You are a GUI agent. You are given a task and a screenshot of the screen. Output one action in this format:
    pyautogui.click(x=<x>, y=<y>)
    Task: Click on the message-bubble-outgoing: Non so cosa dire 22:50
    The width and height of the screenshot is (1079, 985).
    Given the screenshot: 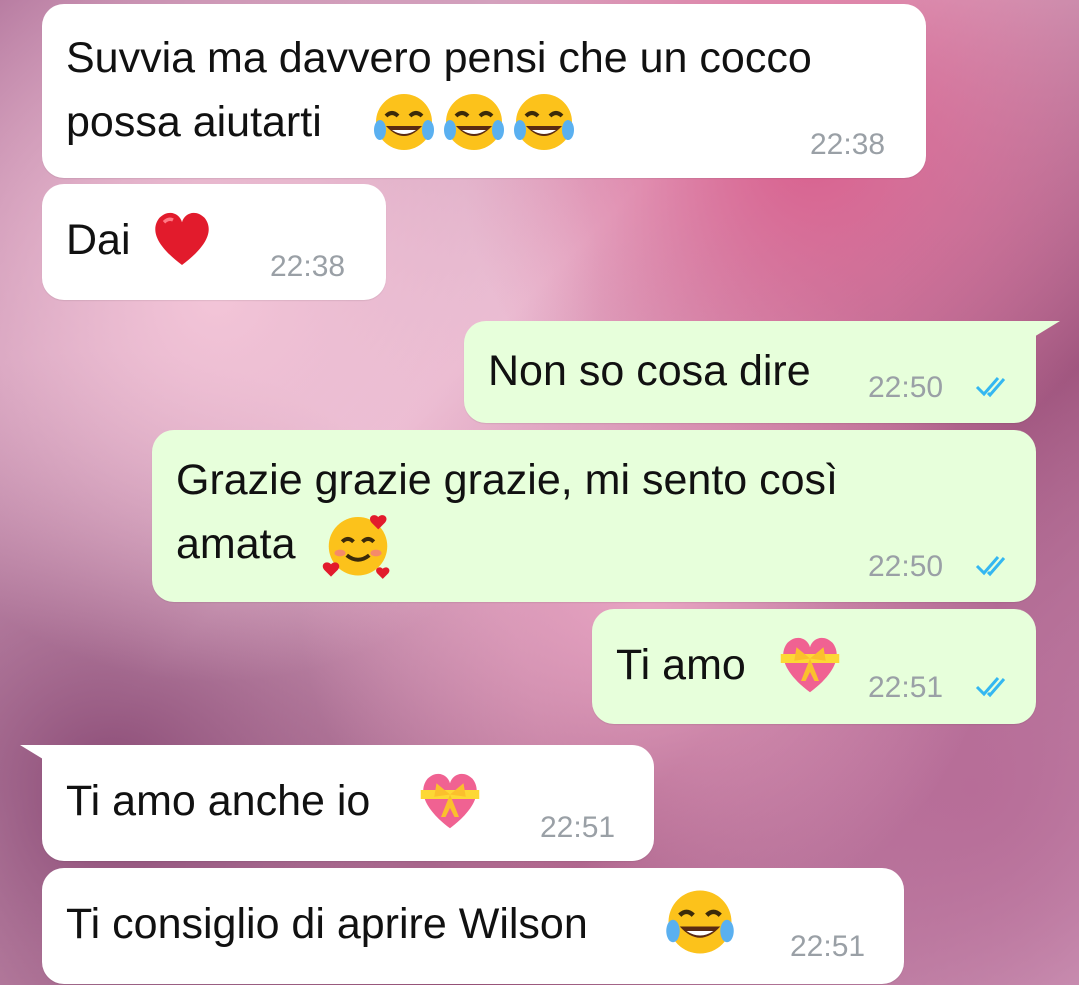 What is the action you would take?
    pyautogui.click(x=750, y=372)
    